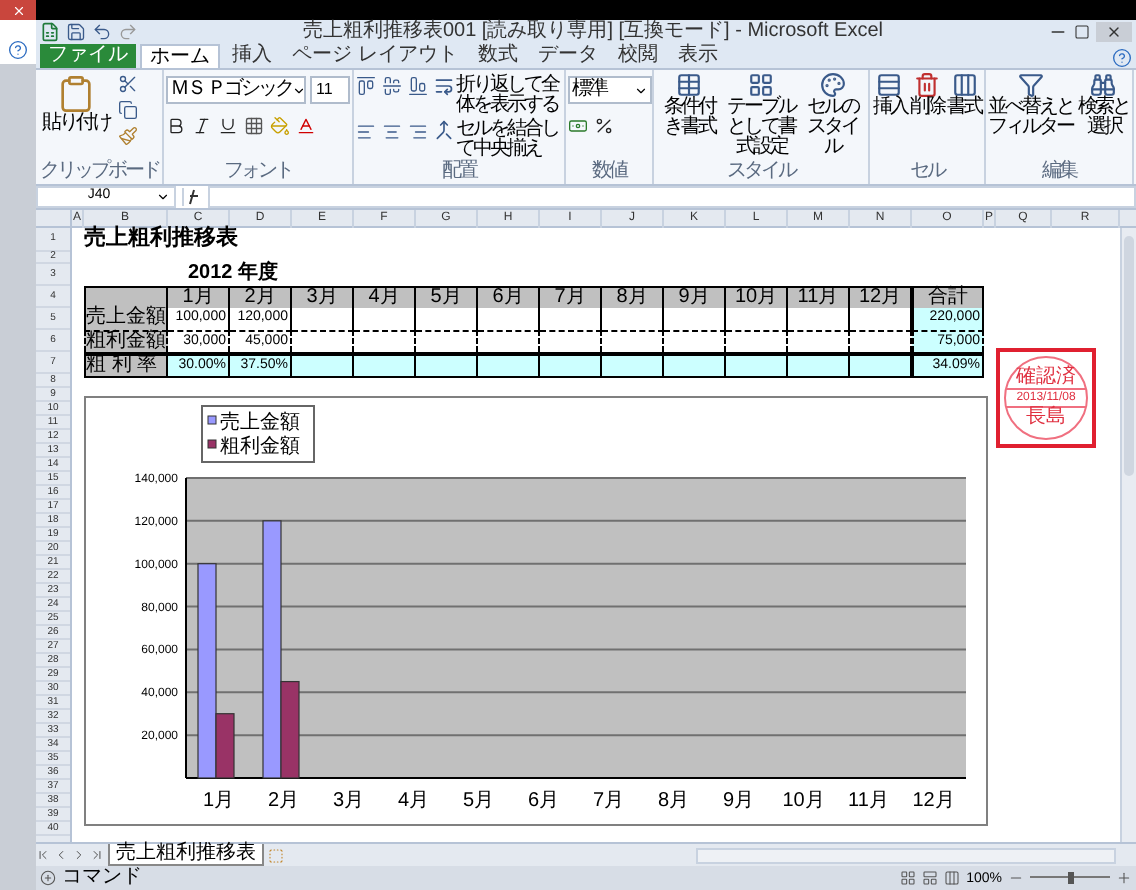  What do you see at coordinates (673, 801) in the screenshot?
I see `axis-category-label: 8月` at bounding box center [673, 801].